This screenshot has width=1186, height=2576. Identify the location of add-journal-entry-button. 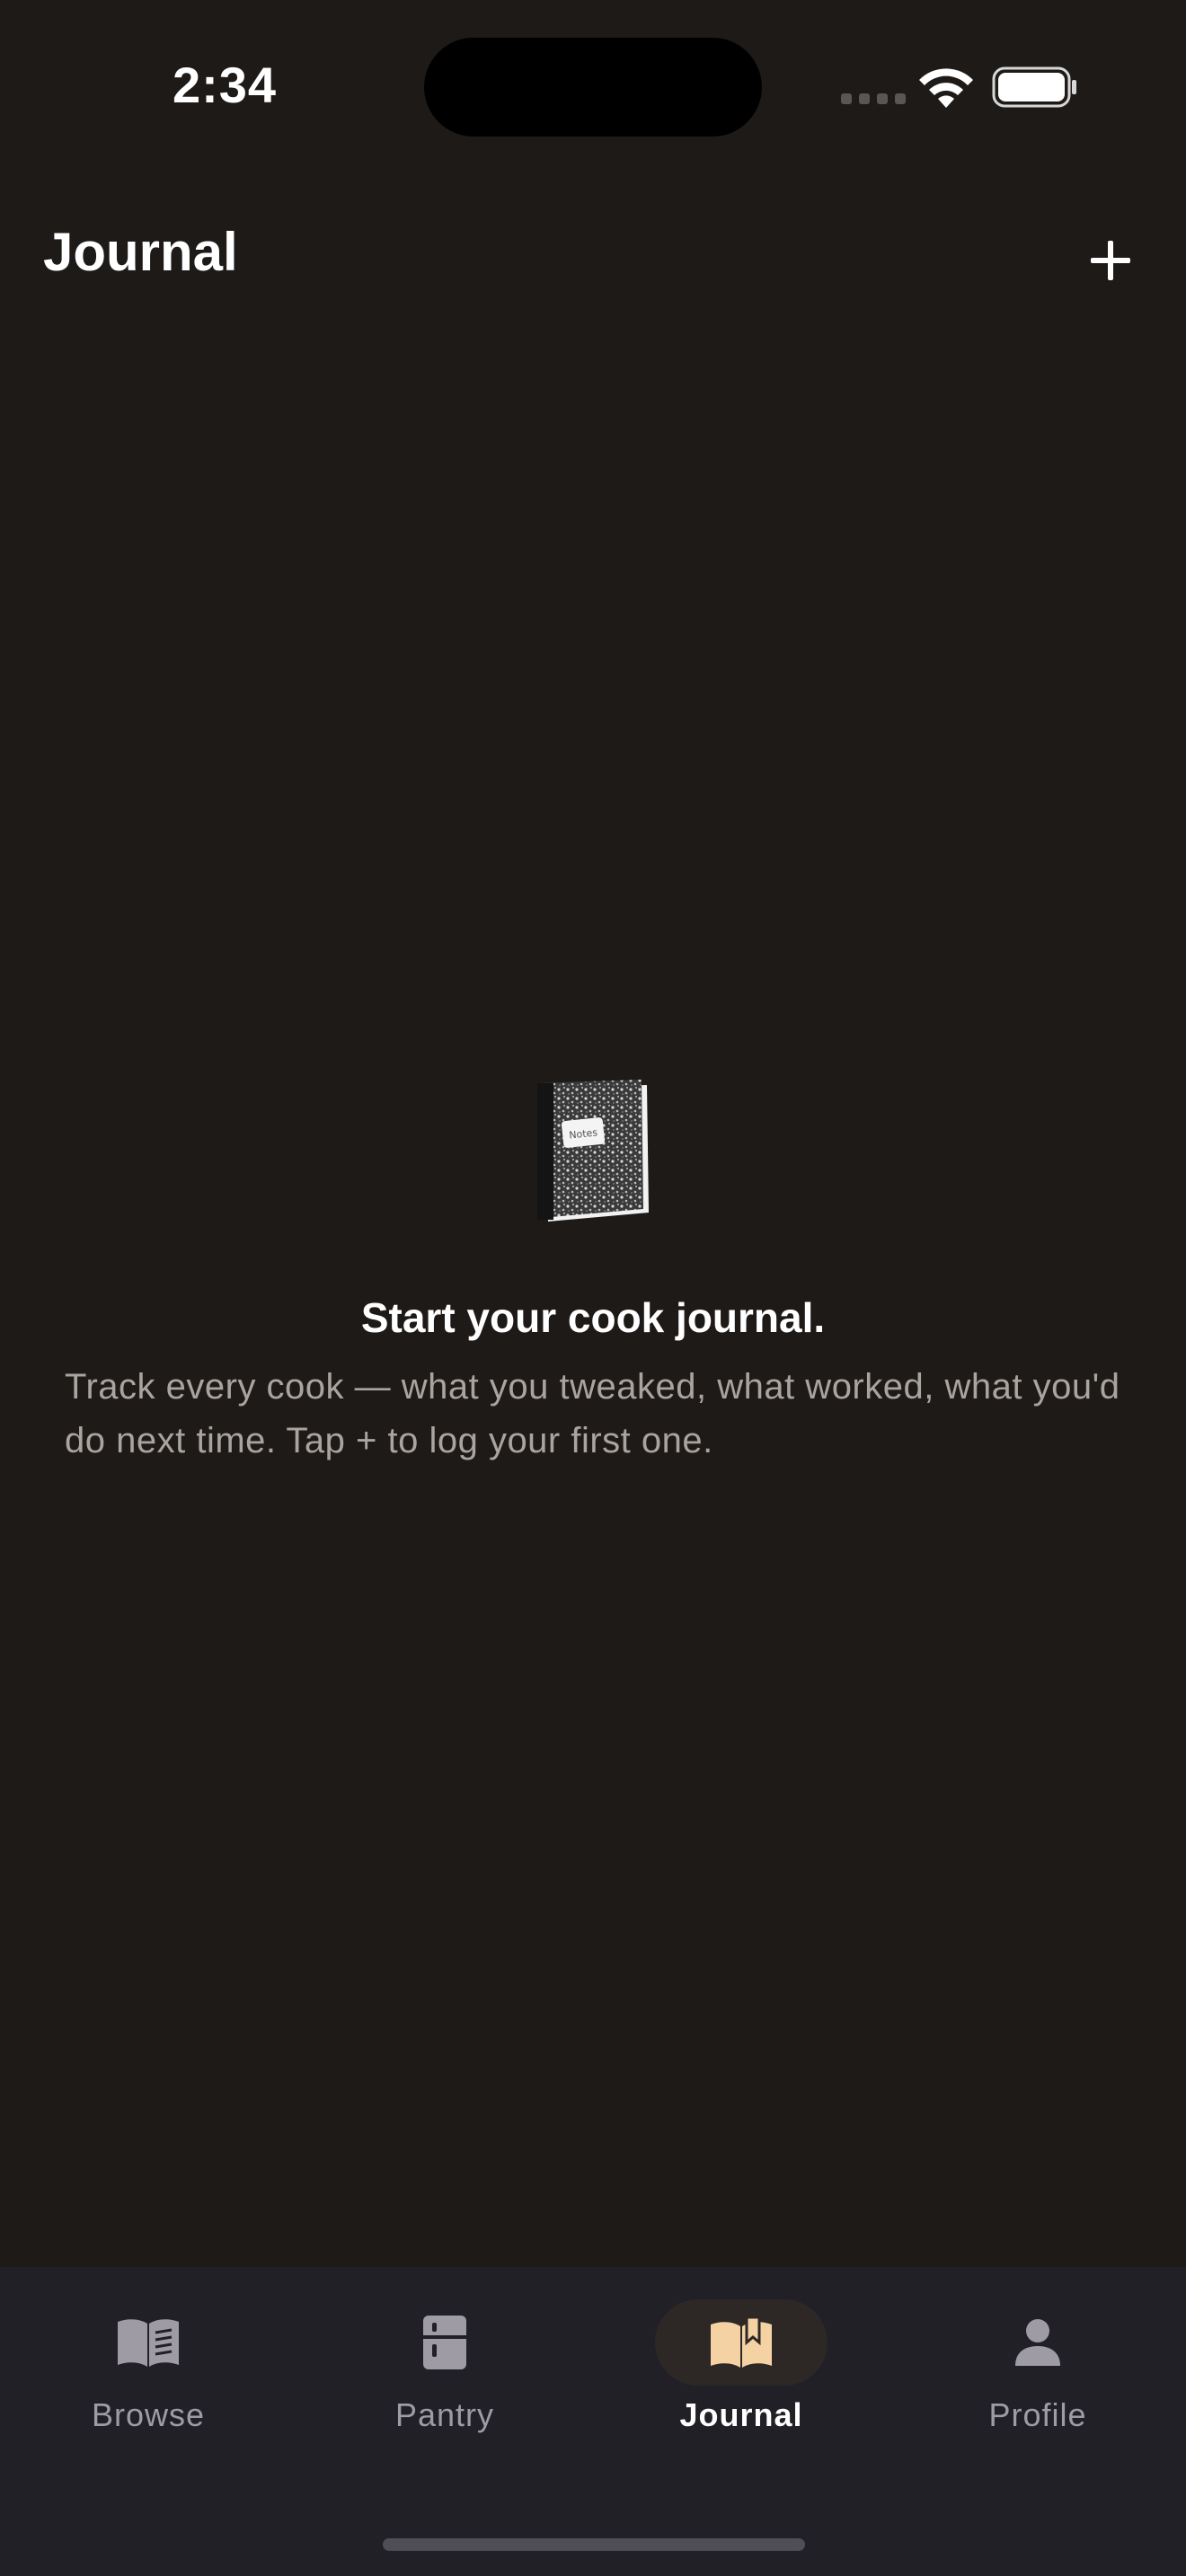
(1110, 260).